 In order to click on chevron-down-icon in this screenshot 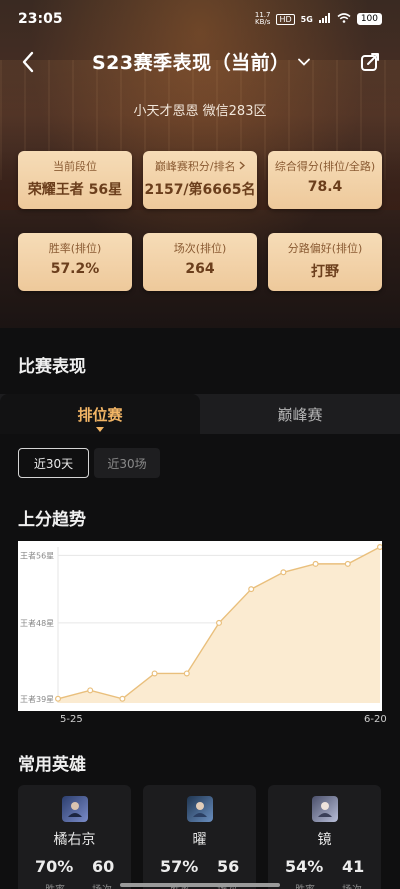, I will do `click(303, 62)`.